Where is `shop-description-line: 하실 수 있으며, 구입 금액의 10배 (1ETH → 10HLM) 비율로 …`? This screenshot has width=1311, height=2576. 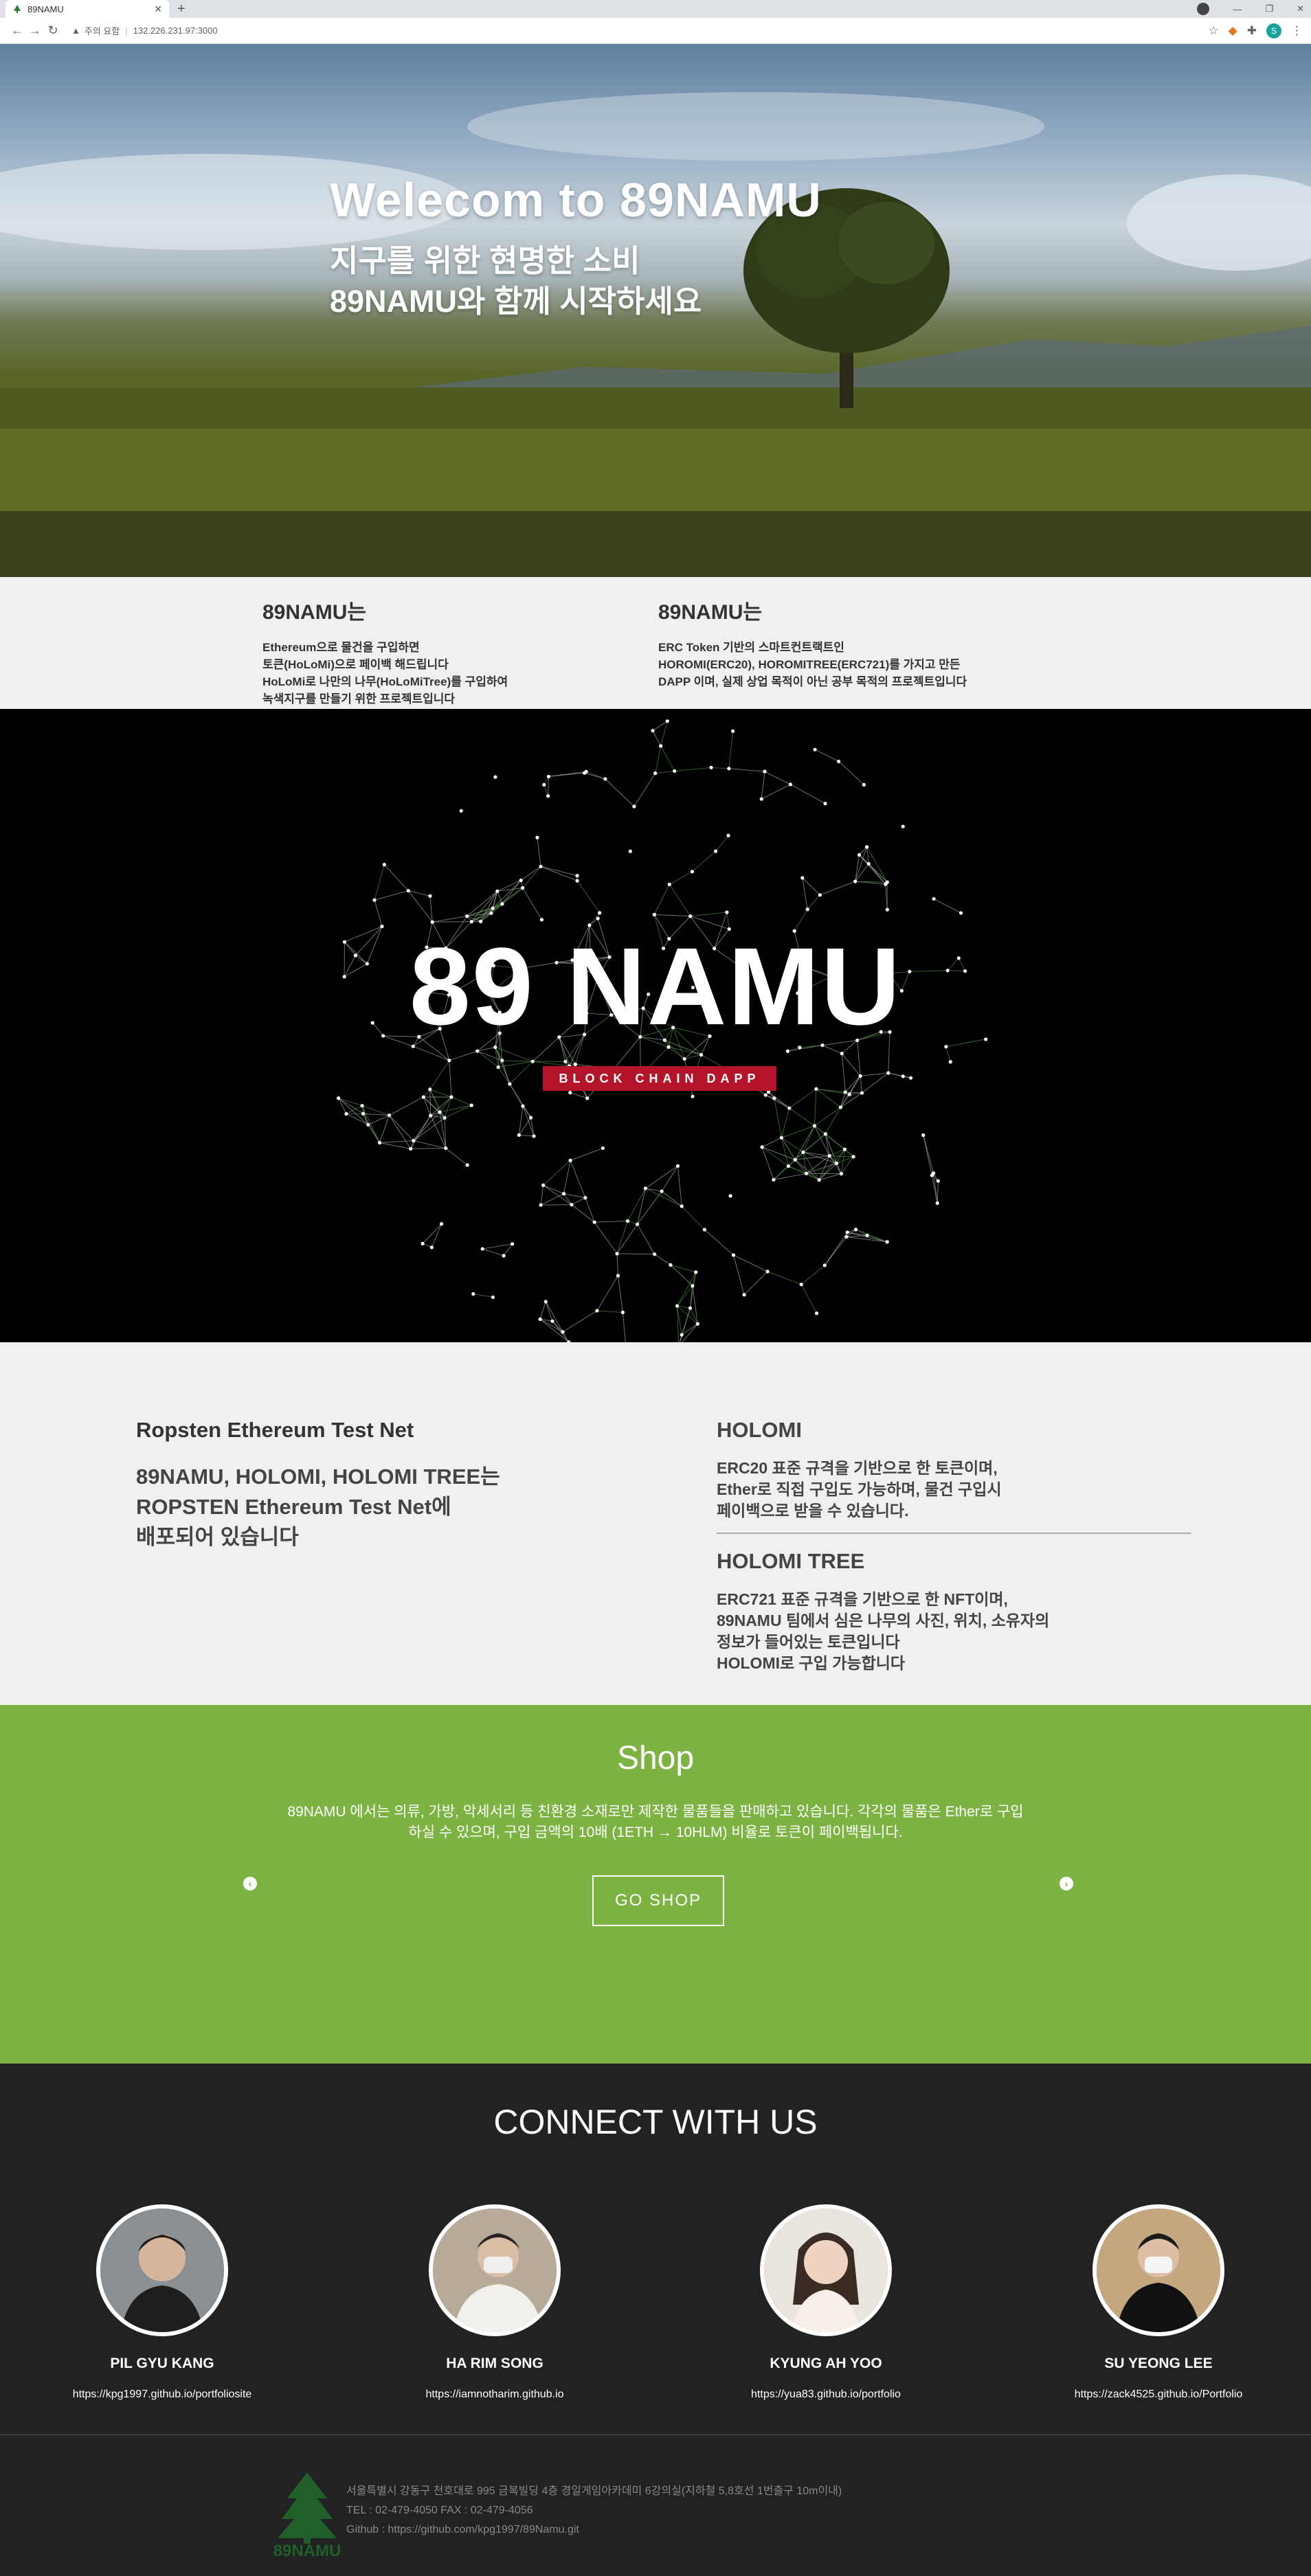 shop-description-line: 하실 수 있으며, 구입 금액의 10배 (1ETH → 10HLM) 비율로 … is located at coordinates (655, 1832).